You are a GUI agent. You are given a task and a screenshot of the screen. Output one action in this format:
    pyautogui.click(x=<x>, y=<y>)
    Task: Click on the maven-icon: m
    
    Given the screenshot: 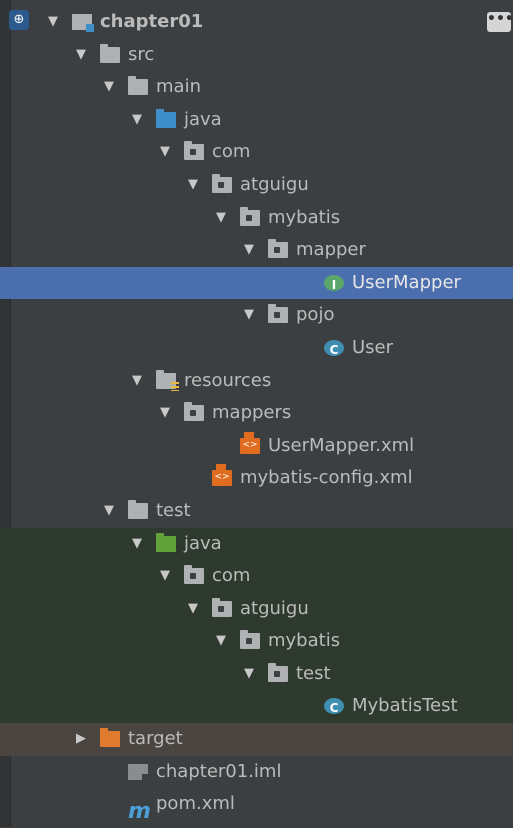 What is the action you would take?
    pyautogui.click(x=139, y=812)
    